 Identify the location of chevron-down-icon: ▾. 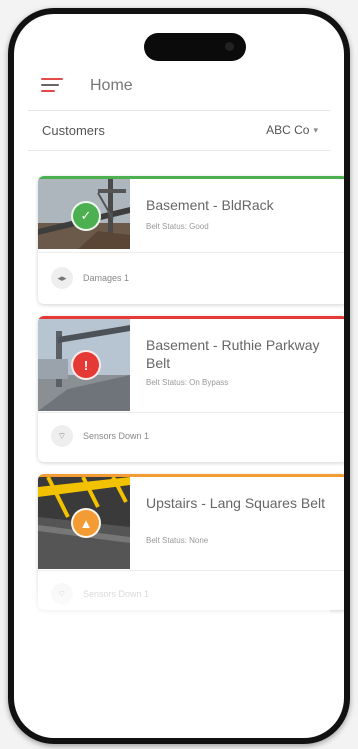
(315, 129).